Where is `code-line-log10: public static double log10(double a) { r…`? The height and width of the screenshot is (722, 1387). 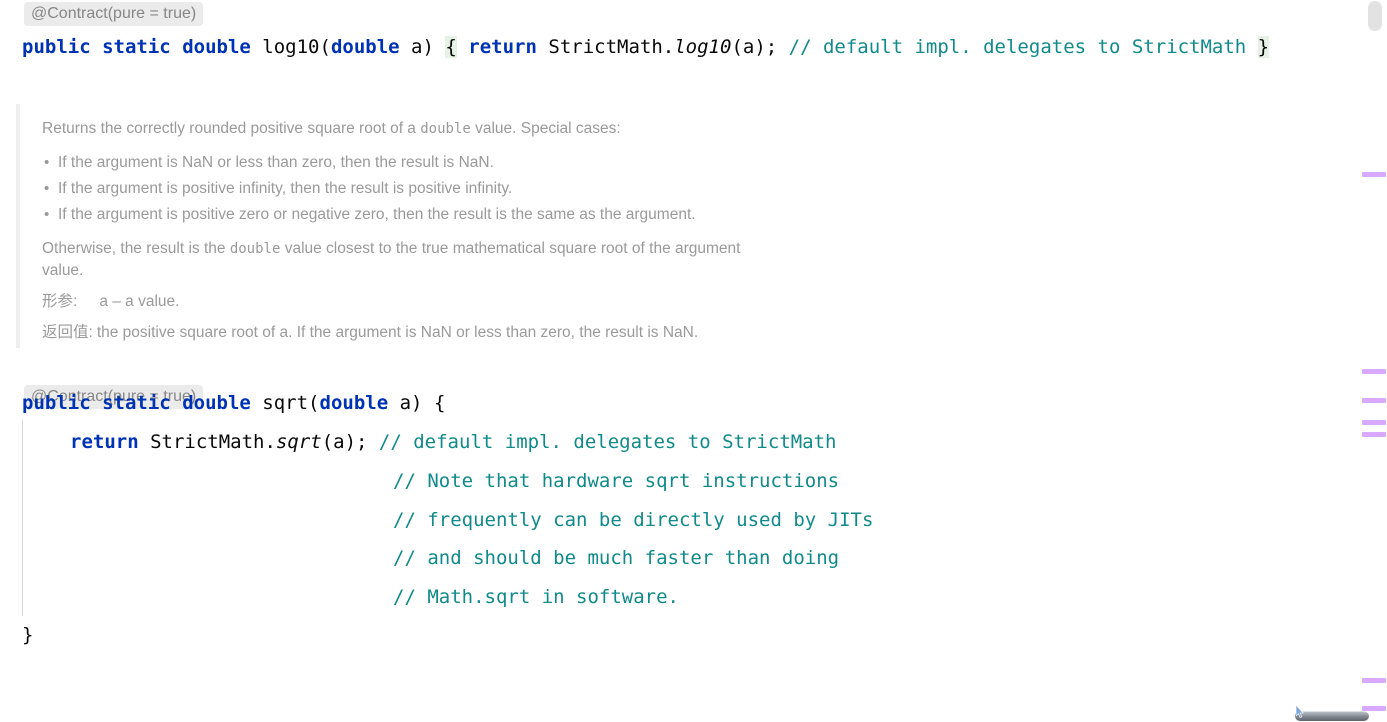
code-line-log10: public static double log10(double a) { r… is located at coordinates (646, 47).